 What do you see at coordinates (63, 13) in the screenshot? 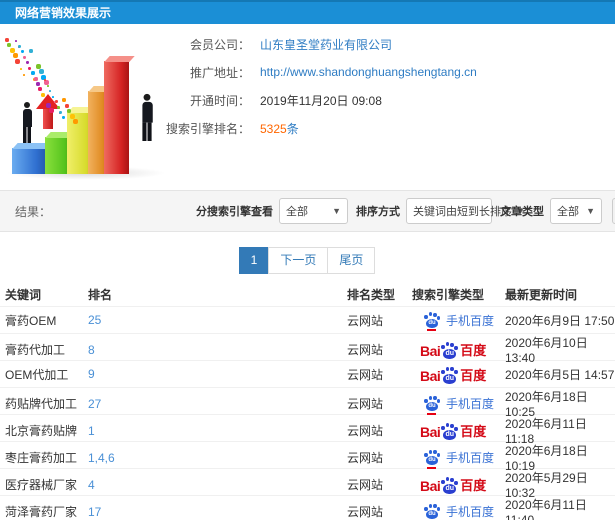
I see `page-title: 网络营销效果展示` at bounding box center [63, 13].